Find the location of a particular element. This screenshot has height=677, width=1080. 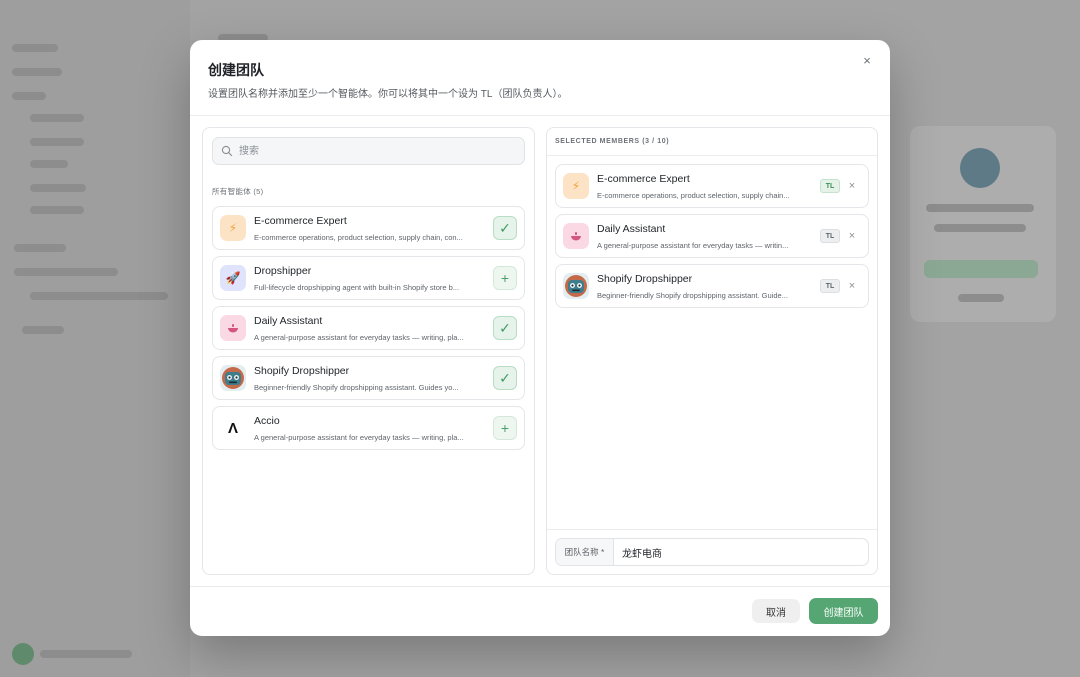

dialog-subtitle: 设置团队名称并添加至少一个智能体。你可以将其中一个设为 TL（团队负责人）。 is located at coordinates (388, 94).